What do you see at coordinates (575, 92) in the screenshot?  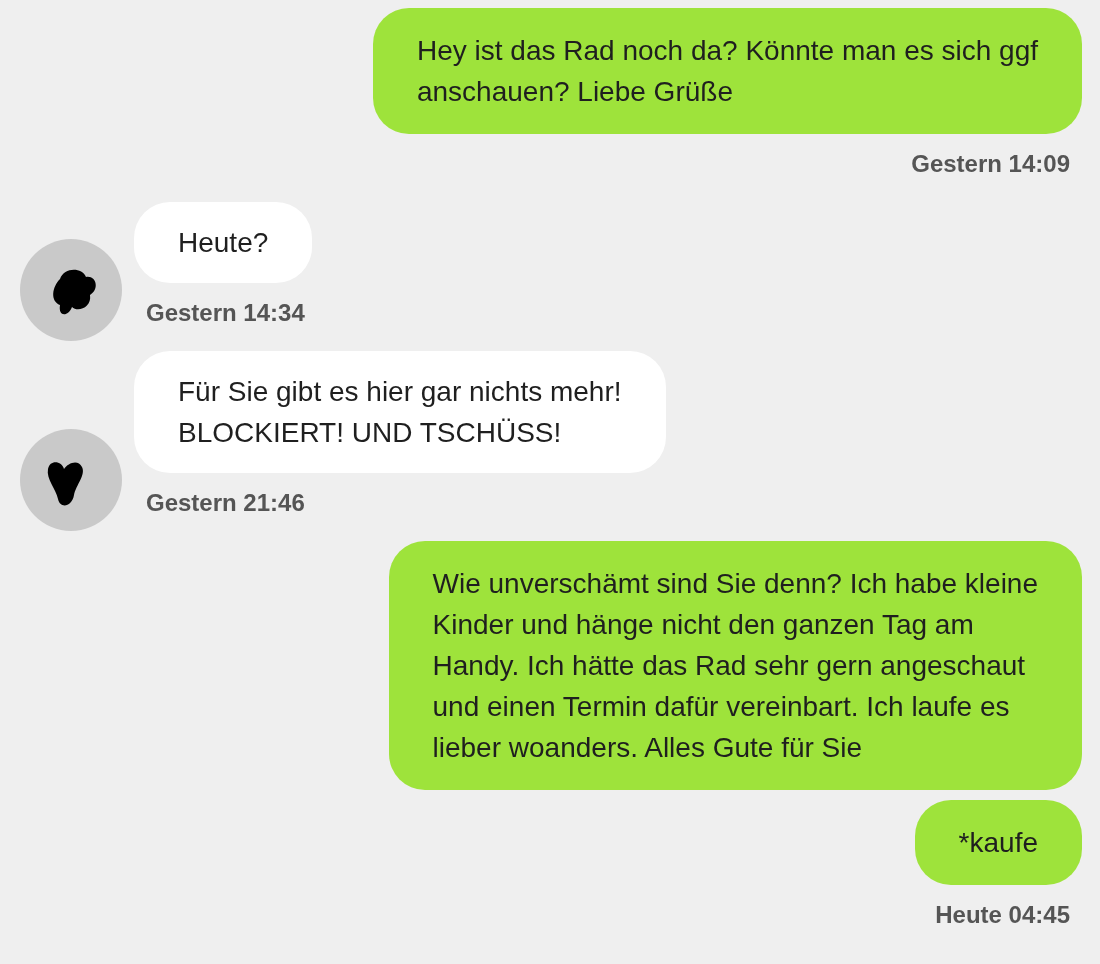 I see `message-text: anschauen? Liebe Grüße` at bounding box center [575, 92].